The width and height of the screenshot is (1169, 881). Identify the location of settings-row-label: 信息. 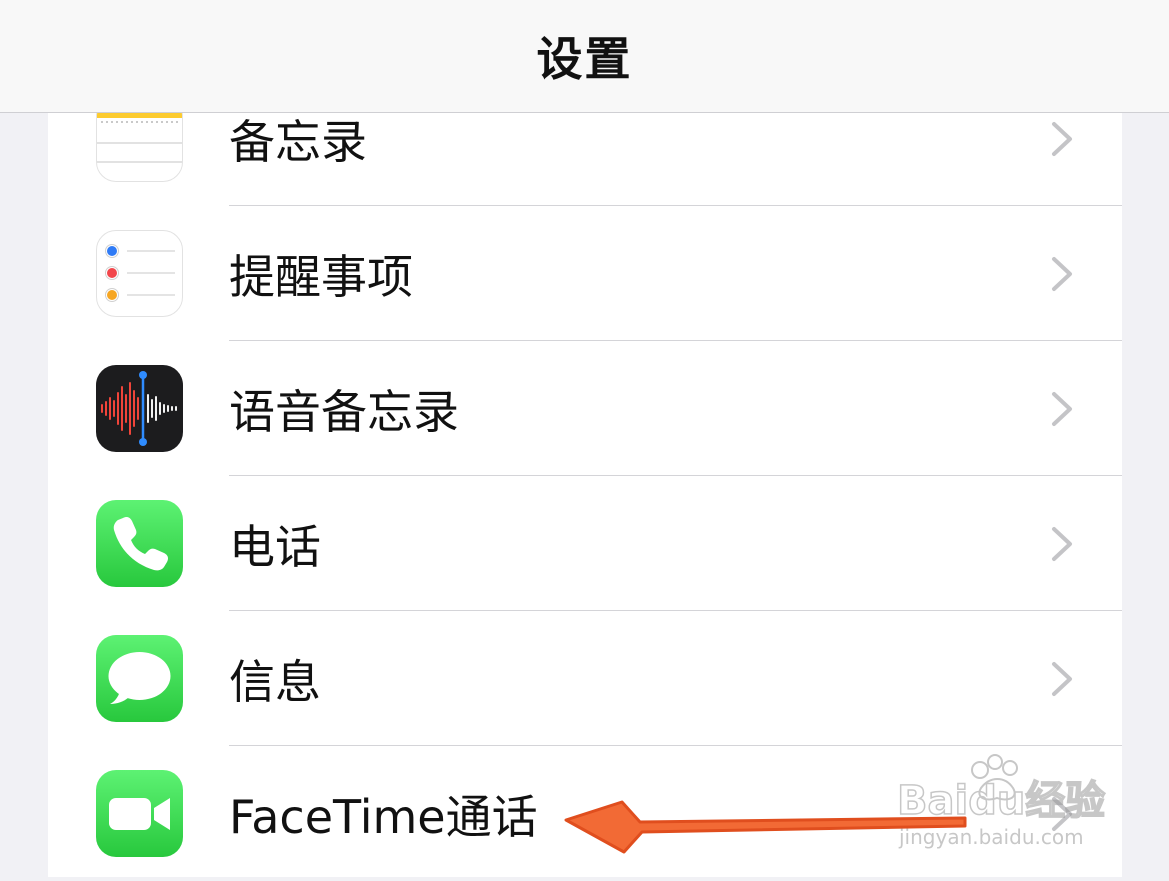
(275, 681).